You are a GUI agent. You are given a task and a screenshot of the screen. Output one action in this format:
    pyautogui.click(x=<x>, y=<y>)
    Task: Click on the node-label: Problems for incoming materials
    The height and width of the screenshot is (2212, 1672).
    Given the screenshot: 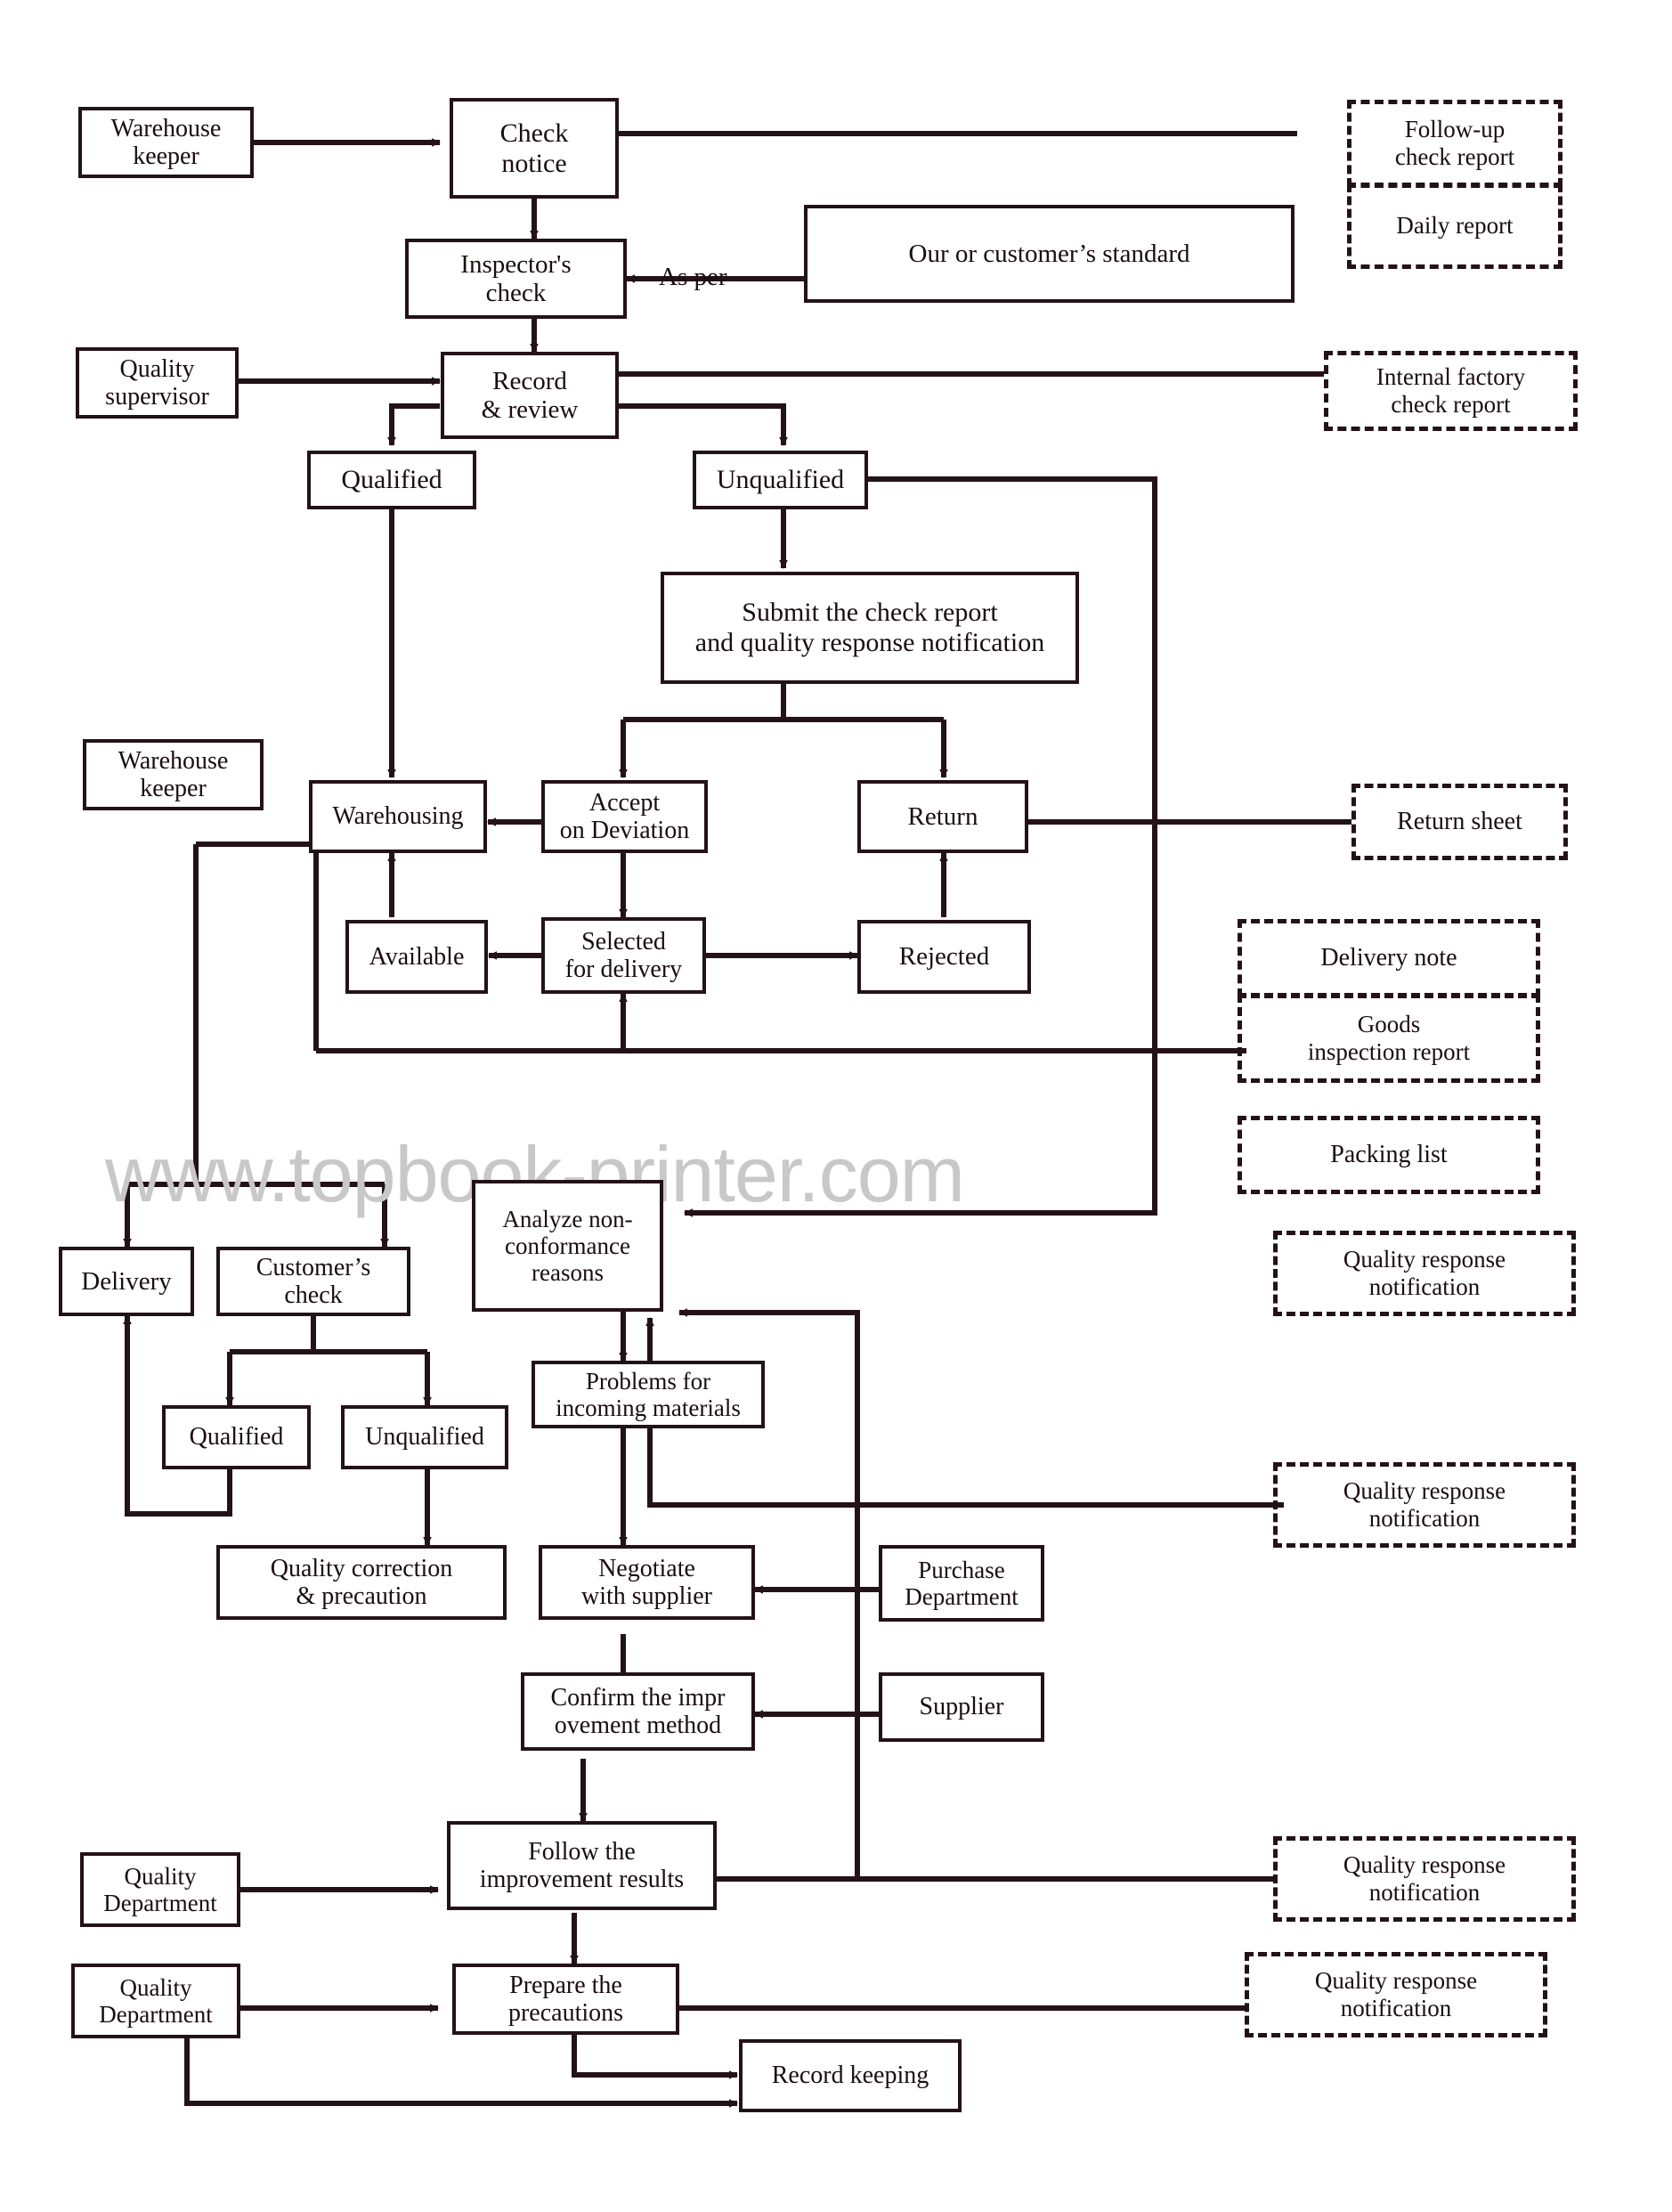 What is the action you would take?
    pyautogui.click(x=648, y=1394)
    